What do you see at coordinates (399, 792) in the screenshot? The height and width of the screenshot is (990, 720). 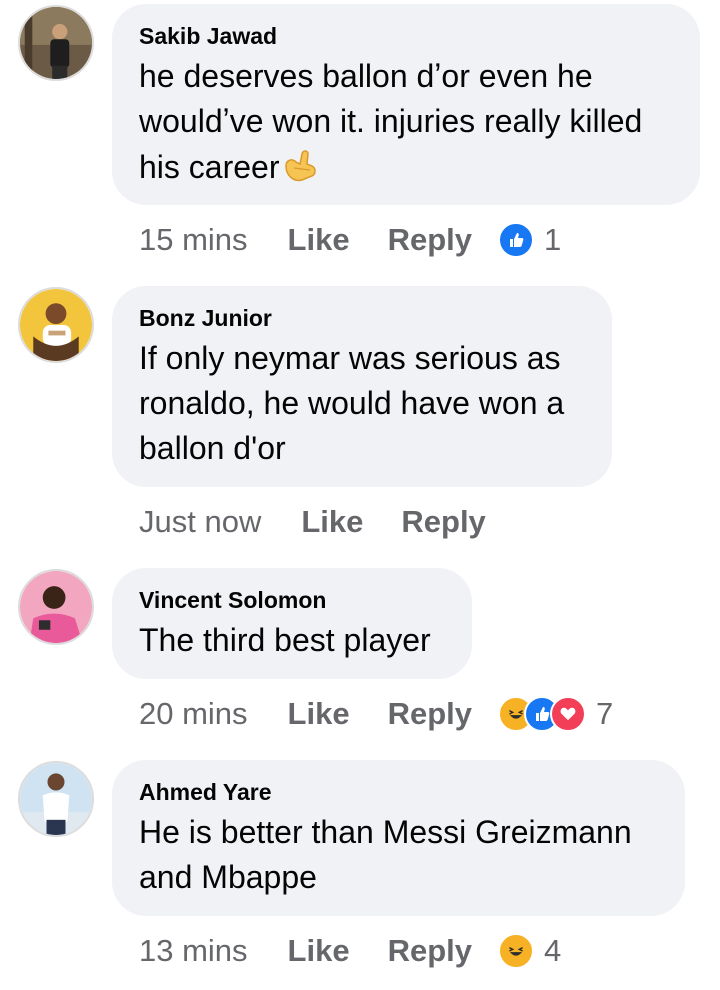 I see `comment-author: Ahmed Yare` at bounding box center [399, 792].